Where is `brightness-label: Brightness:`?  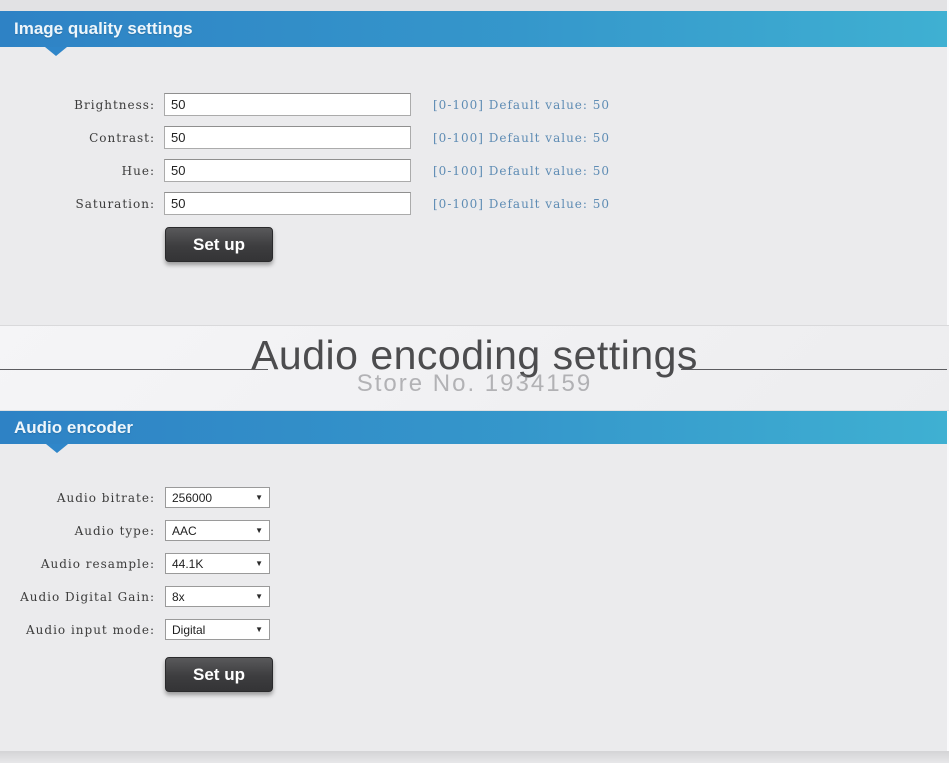 brightness-label: Brightness: is located at coordinates (114, 104).